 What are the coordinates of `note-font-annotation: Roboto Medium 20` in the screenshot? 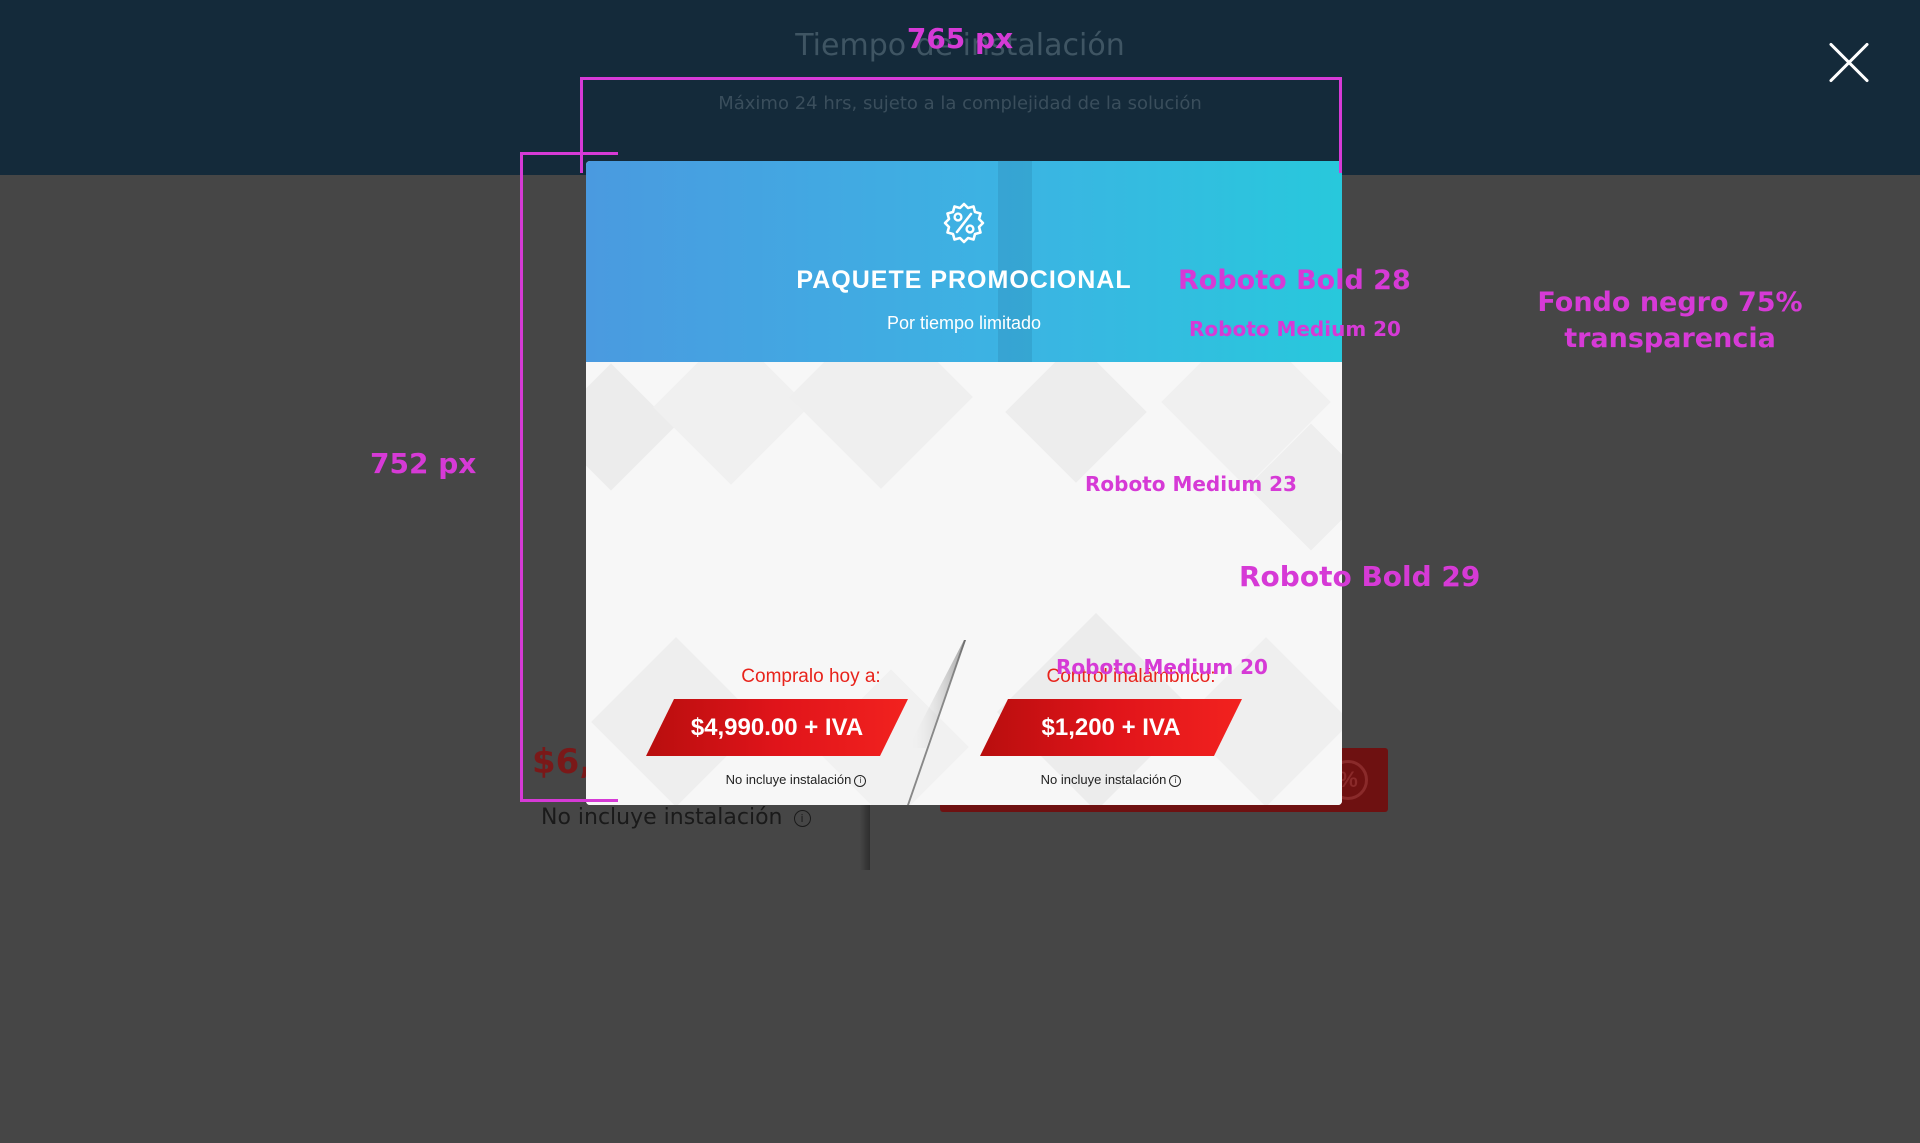 It's located at (1162, 667).